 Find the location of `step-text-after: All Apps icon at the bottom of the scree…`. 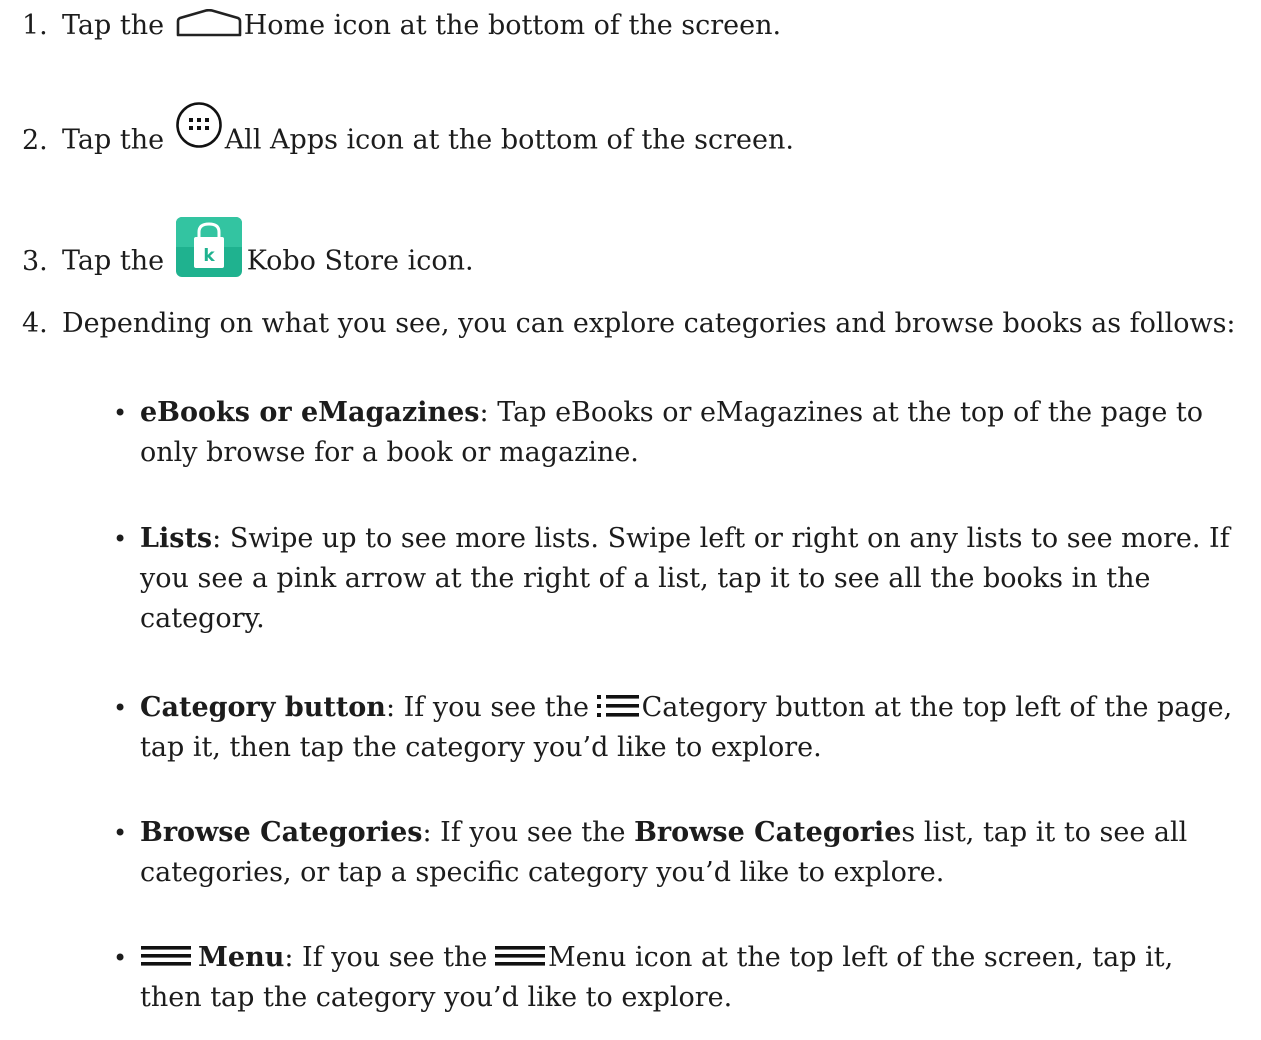

step-text-after: All Apps icon at the bottom of the scree… is located at coordinates (509, 140).